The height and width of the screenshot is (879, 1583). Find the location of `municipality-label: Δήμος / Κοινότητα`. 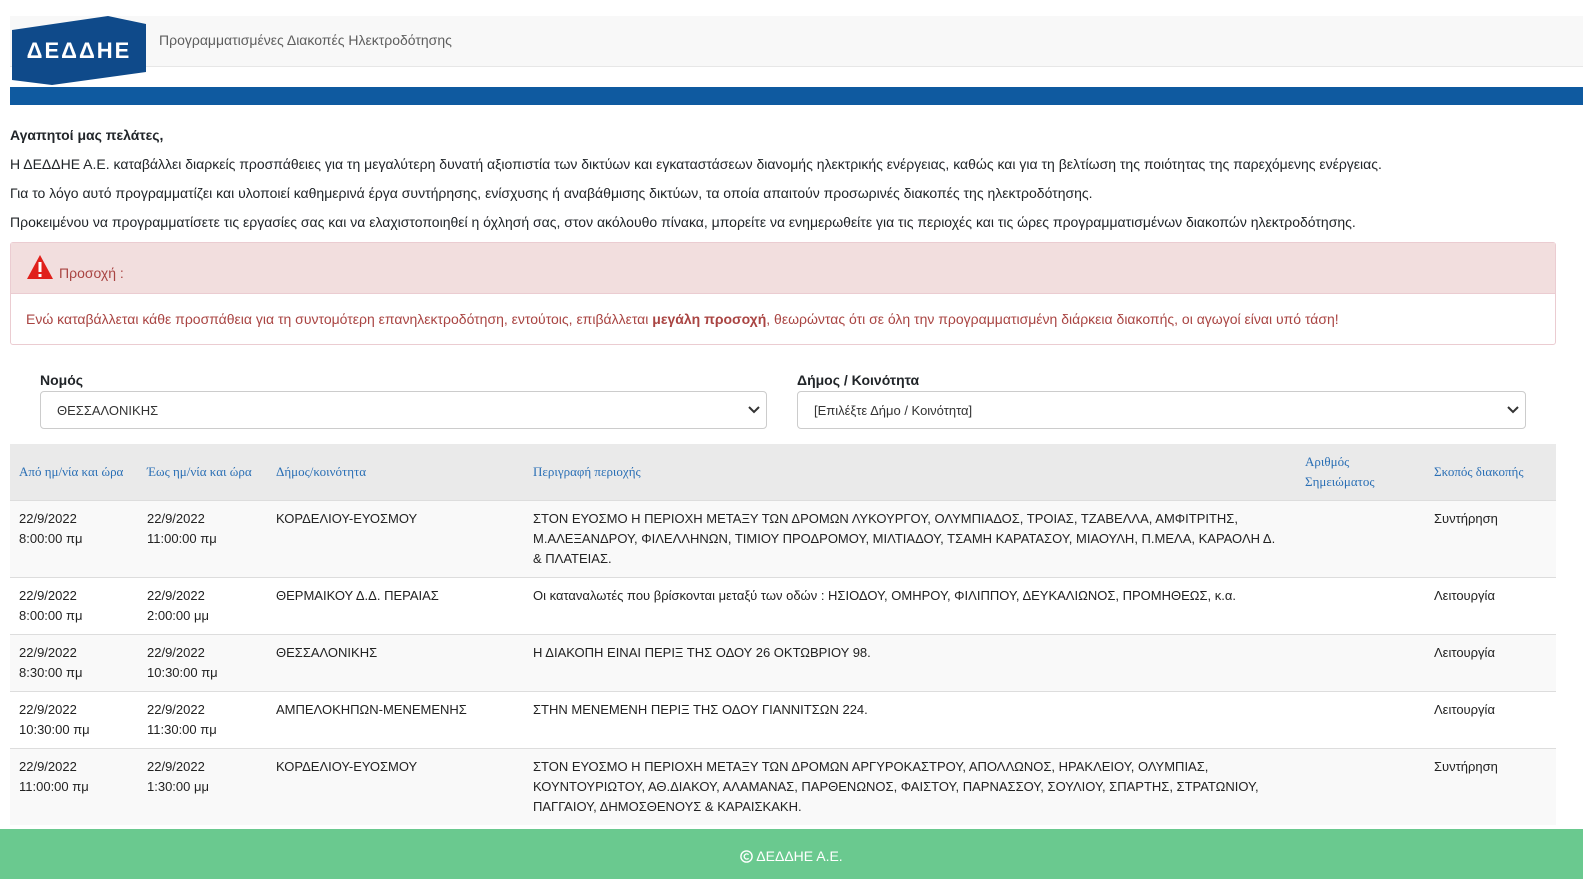

municipality-label: Δήμος / Κοινότητα is located at coordinates (858, 380).